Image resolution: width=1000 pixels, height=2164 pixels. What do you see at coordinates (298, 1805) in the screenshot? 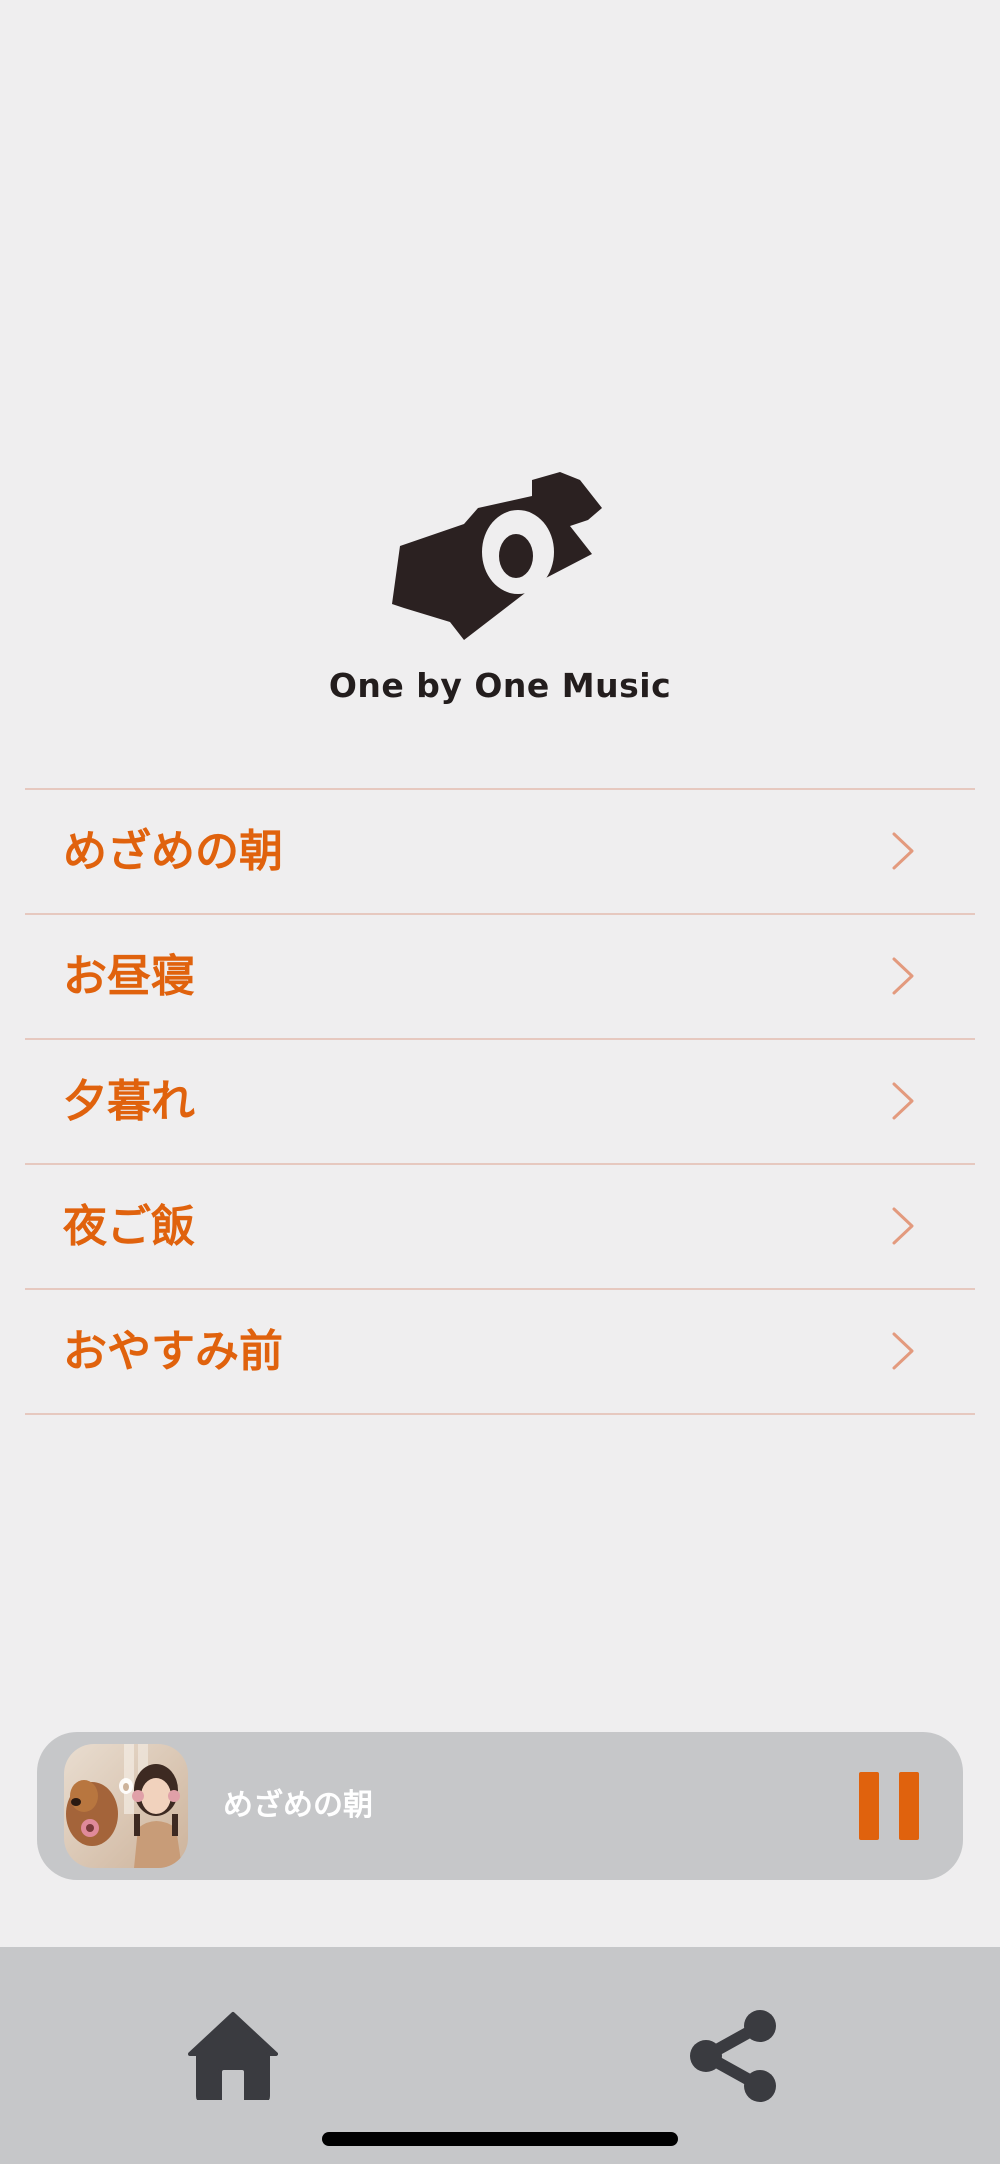
I see `now-playing-title: めざめの朝` at bounding box center [298, 1805].